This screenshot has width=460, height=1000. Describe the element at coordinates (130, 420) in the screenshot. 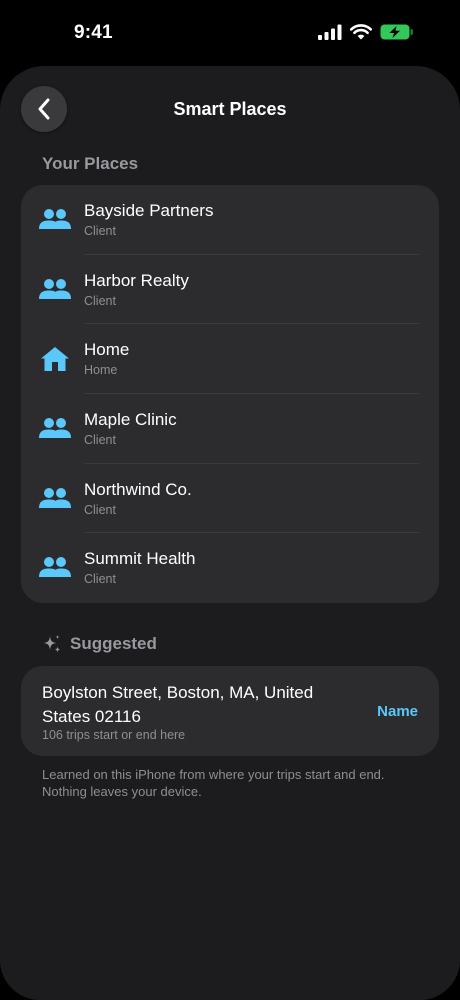

I see `place-name: Maple Clinic` at that location.